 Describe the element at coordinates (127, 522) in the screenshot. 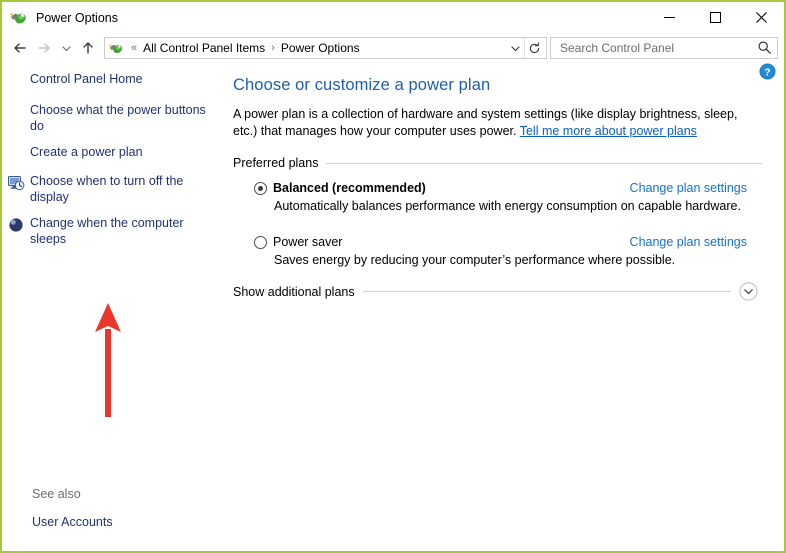

I see `see-also-link-user-accounts: User Accounts` at that location.